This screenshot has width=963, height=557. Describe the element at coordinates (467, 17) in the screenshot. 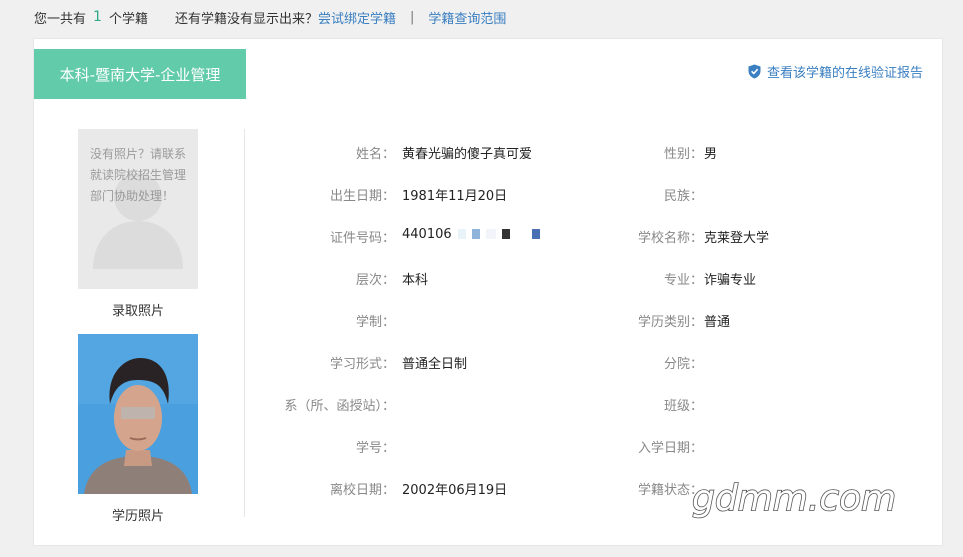

I see `query-scope-link: 学籍查询范围` at that location.